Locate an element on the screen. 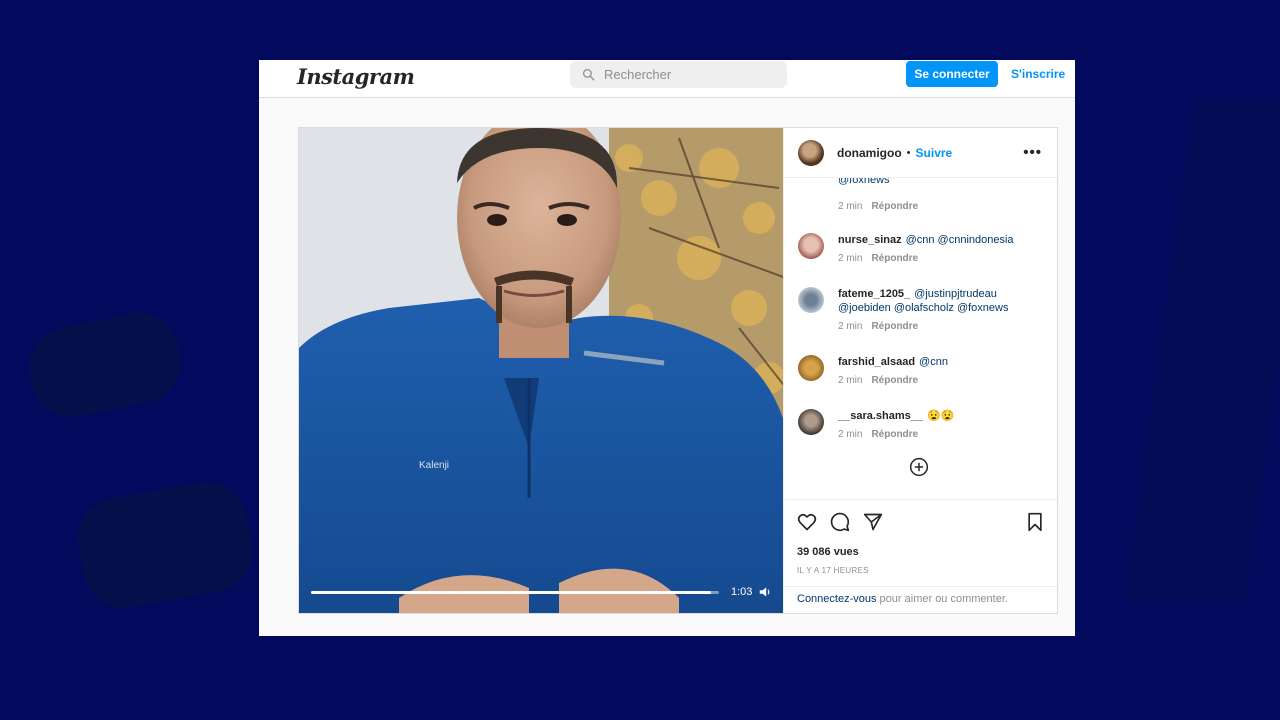  video-time: 1:03 is located at coordinates (742, 592).